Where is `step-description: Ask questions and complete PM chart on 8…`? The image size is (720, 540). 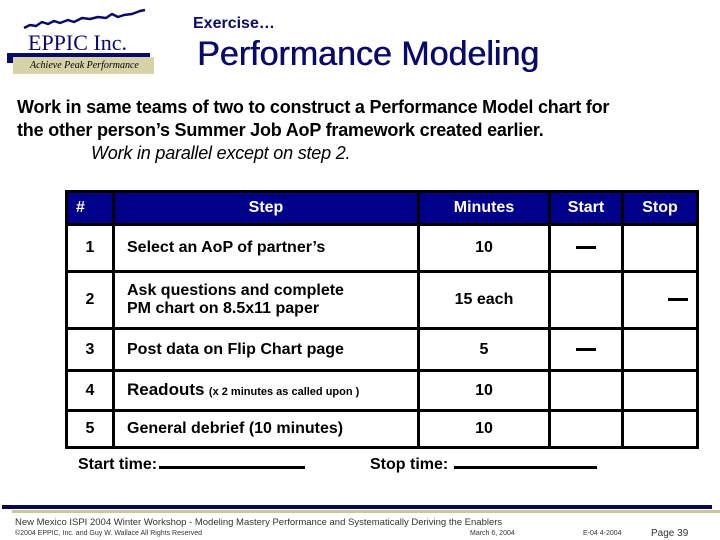
step-description: Ask questions and complete PM chart on 8… is located at coordinates (266, 300).